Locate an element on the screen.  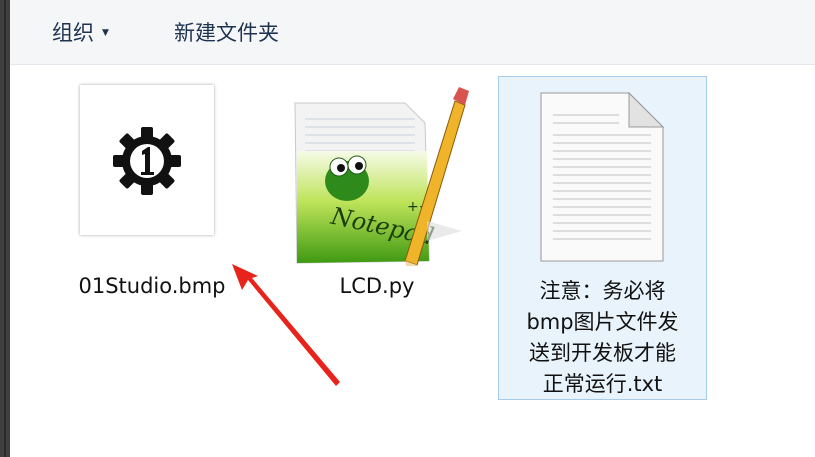
file-name-line: bmp图片文件发 is located at coordinates (602, 322).